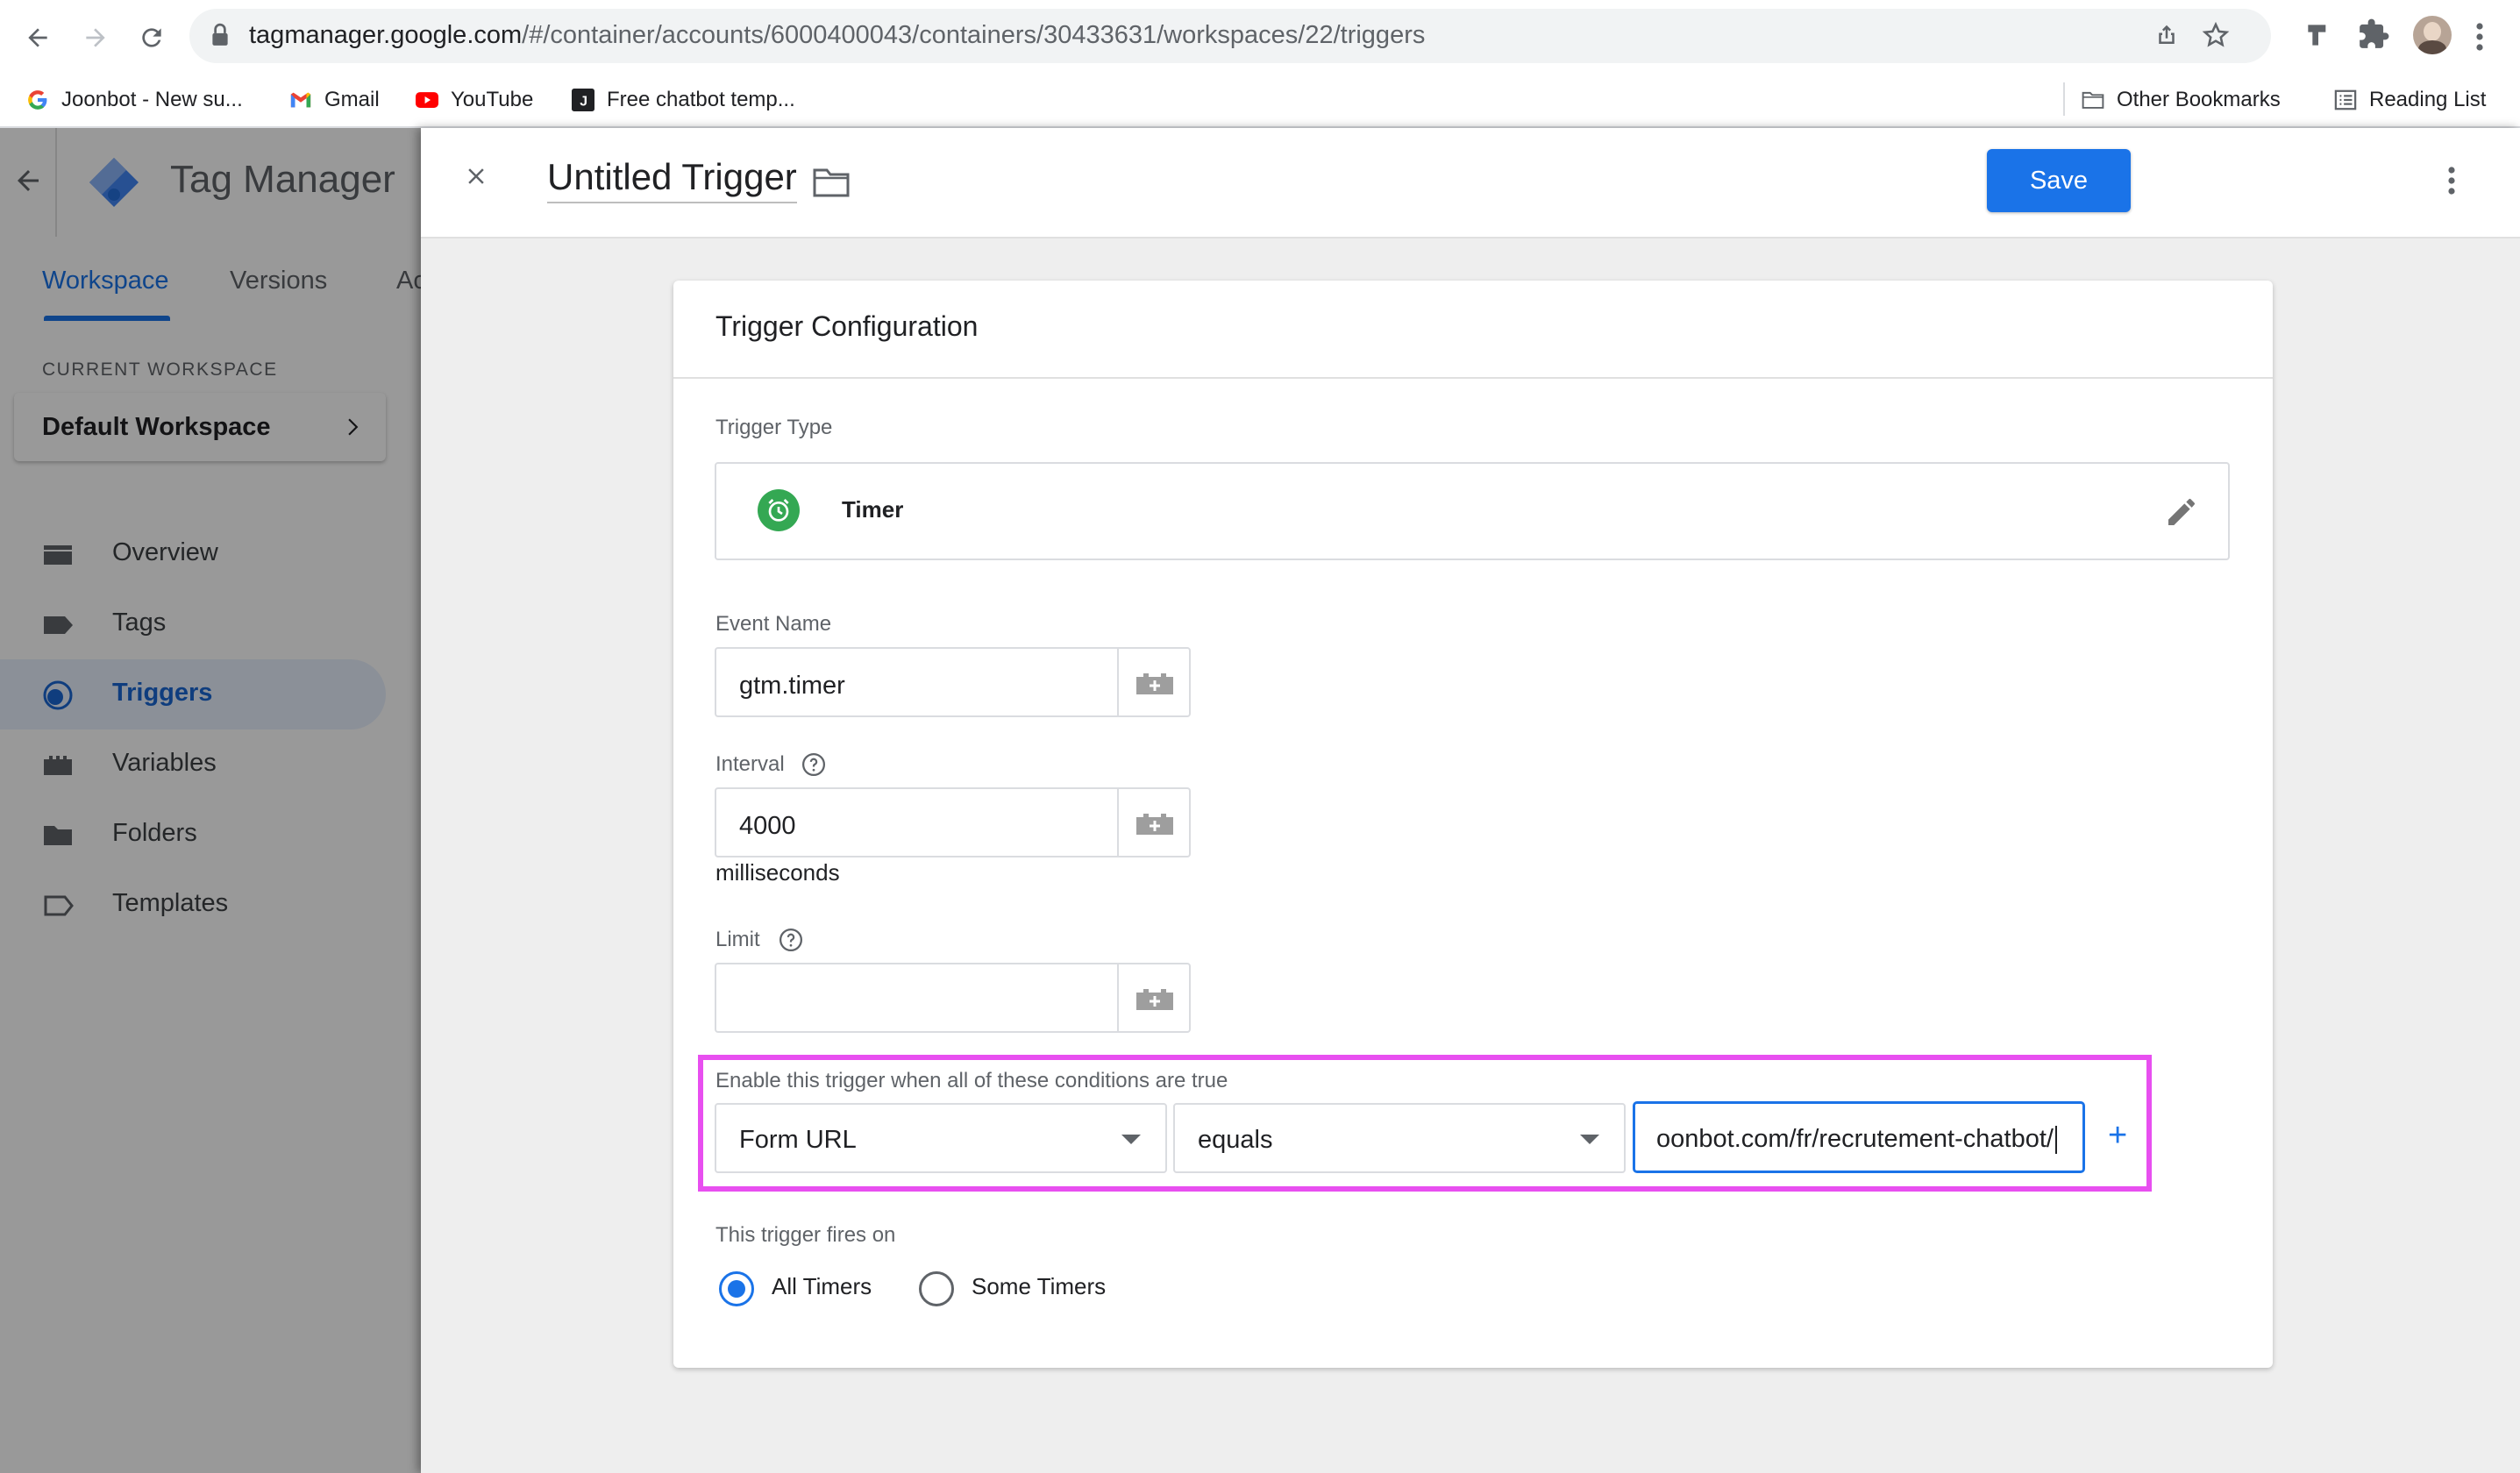 The width and height of the screenshot is (2520, 1473). Describe the element at coordinates (2345, 100) in the screenshot. I see `reading-list-icon` at that location.